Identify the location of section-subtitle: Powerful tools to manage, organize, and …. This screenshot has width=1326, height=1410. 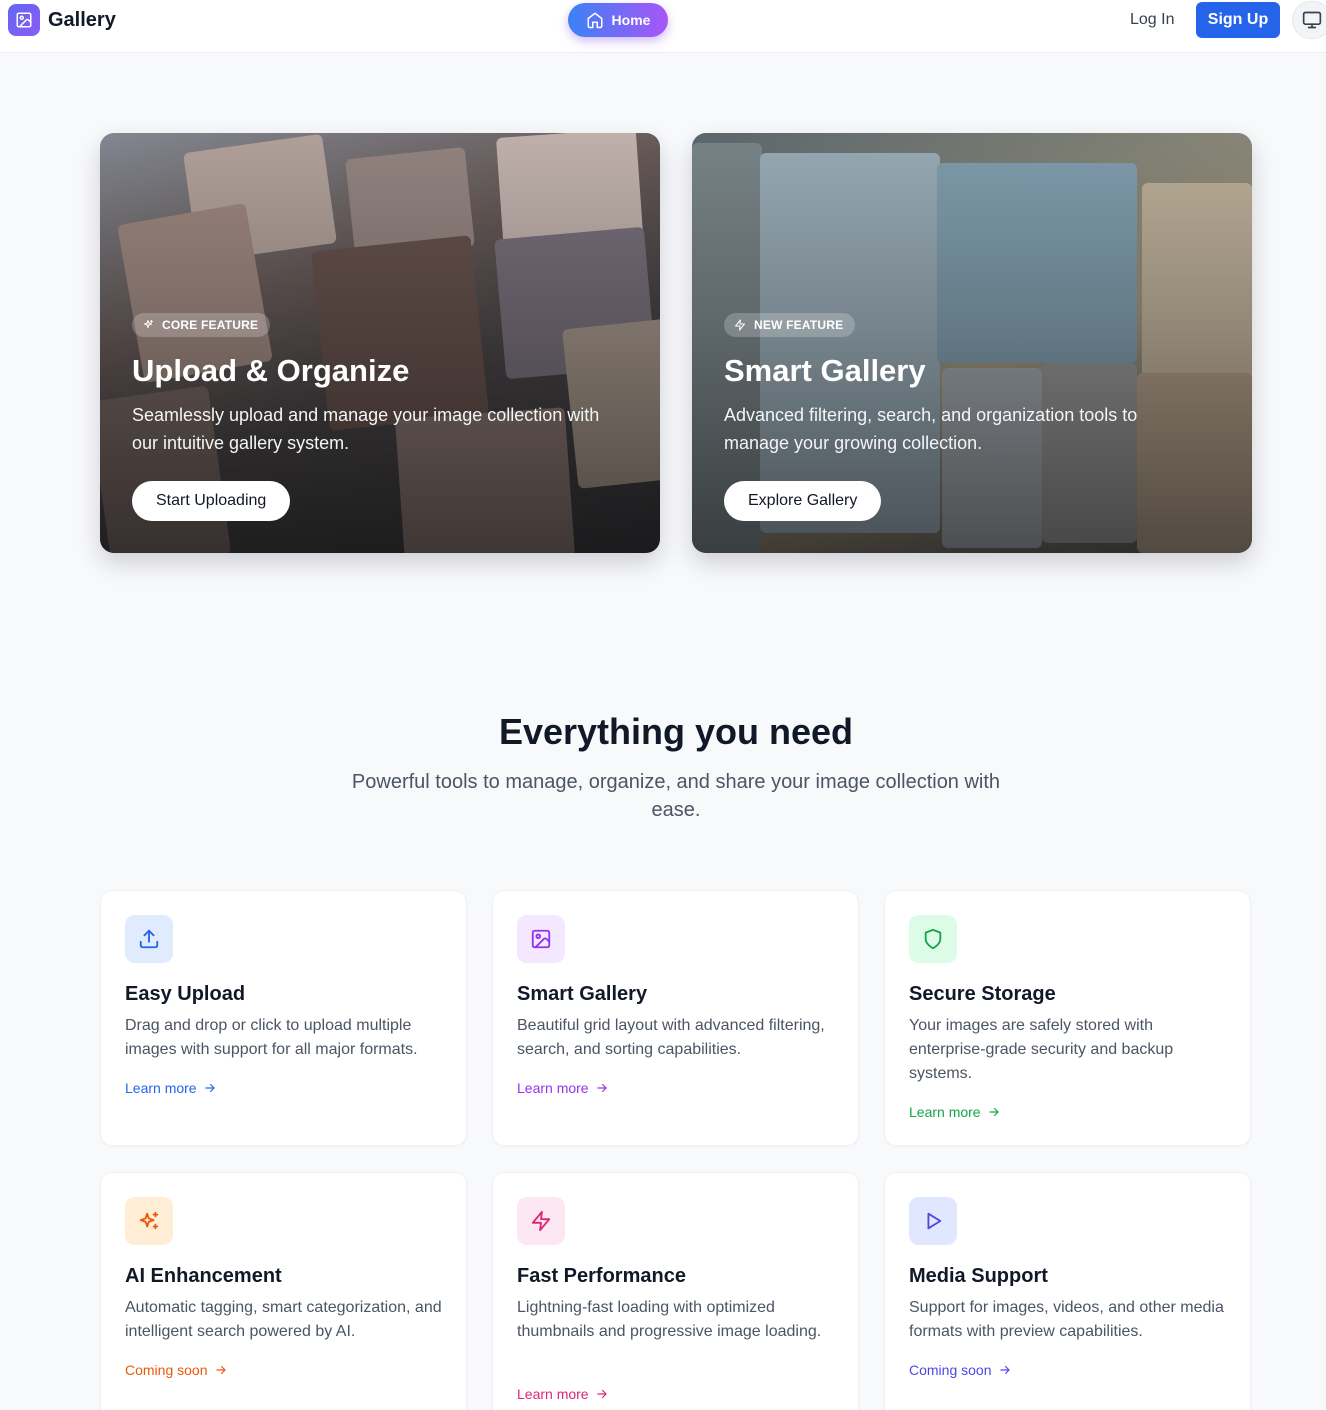
(676, 796).